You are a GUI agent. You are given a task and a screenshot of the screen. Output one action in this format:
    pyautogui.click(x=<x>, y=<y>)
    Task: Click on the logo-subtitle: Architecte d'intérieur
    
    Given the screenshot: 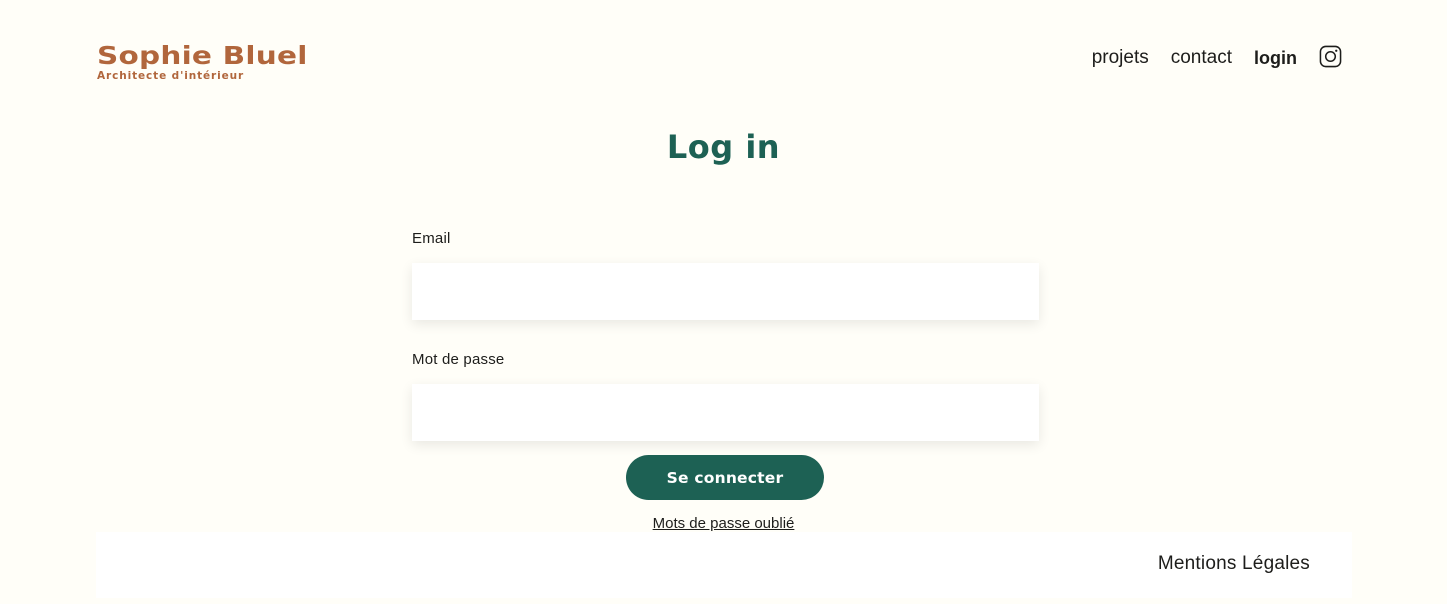 What is the action you would take?
    pyautogui.click(x=171, y=76)
    